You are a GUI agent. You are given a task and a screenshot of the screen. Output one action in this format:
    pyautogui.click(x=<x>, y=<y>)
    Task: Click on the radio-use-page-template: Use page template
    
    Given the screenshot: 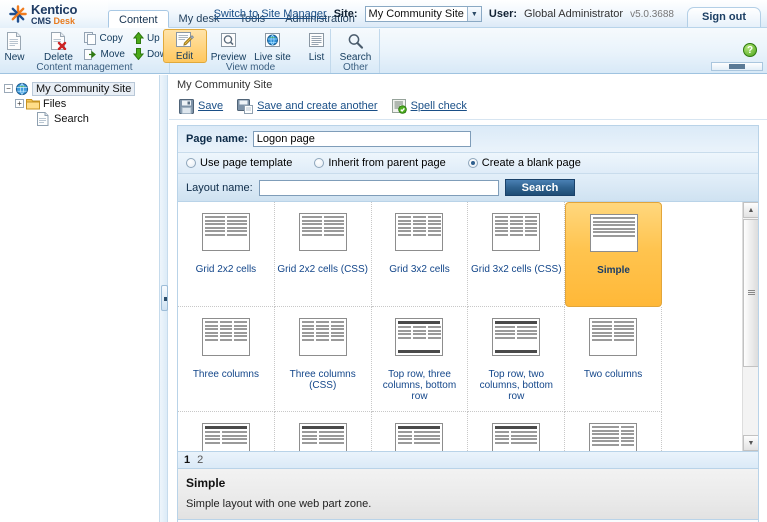 What is the action you would take?
    pyautogui.click(x=239, y=163)
    